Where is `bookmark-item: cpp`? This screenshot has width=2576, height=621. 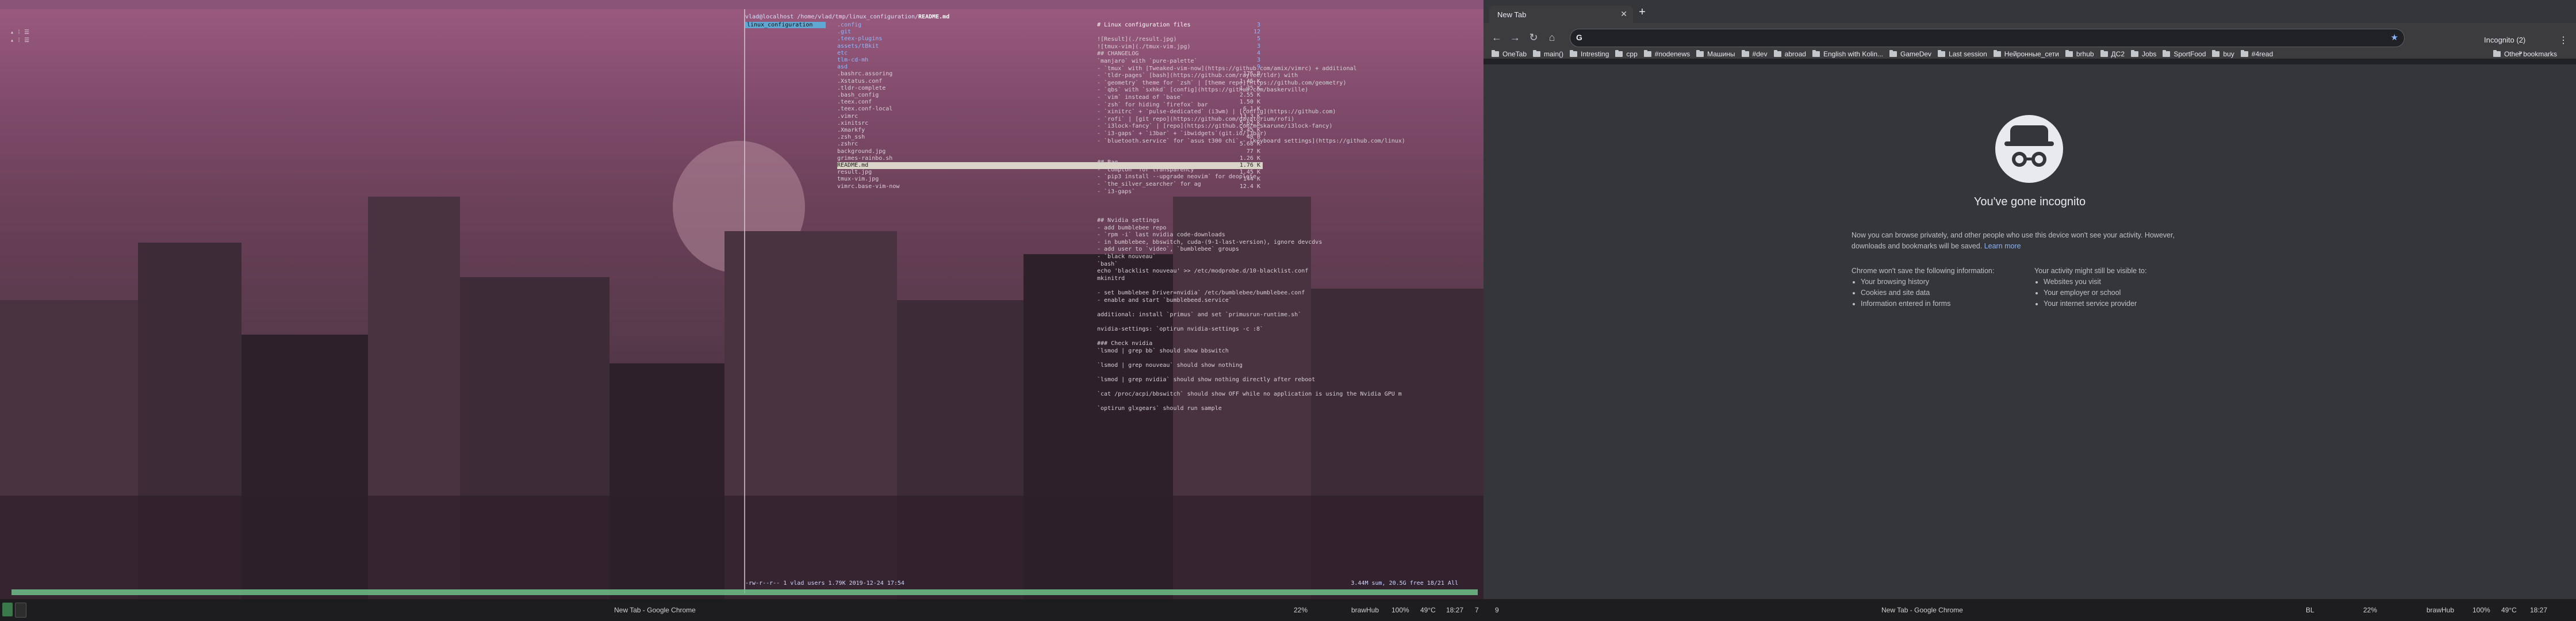
bookmark-item: cpp is located at coordinates (1626, 54).